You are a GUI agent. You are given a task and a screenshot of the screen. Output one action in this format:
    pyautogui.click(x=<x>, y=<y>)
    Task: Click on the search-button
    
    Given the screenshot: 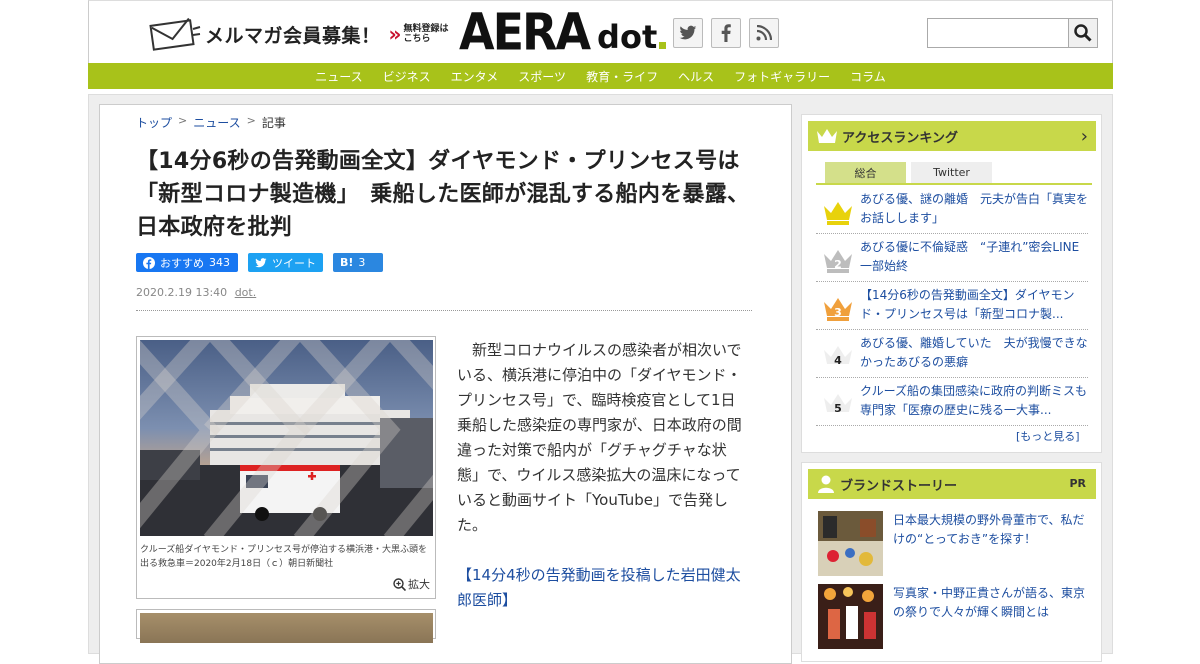 What is the action you would take?
    pyautogui.click(x=1083, y=33)
    